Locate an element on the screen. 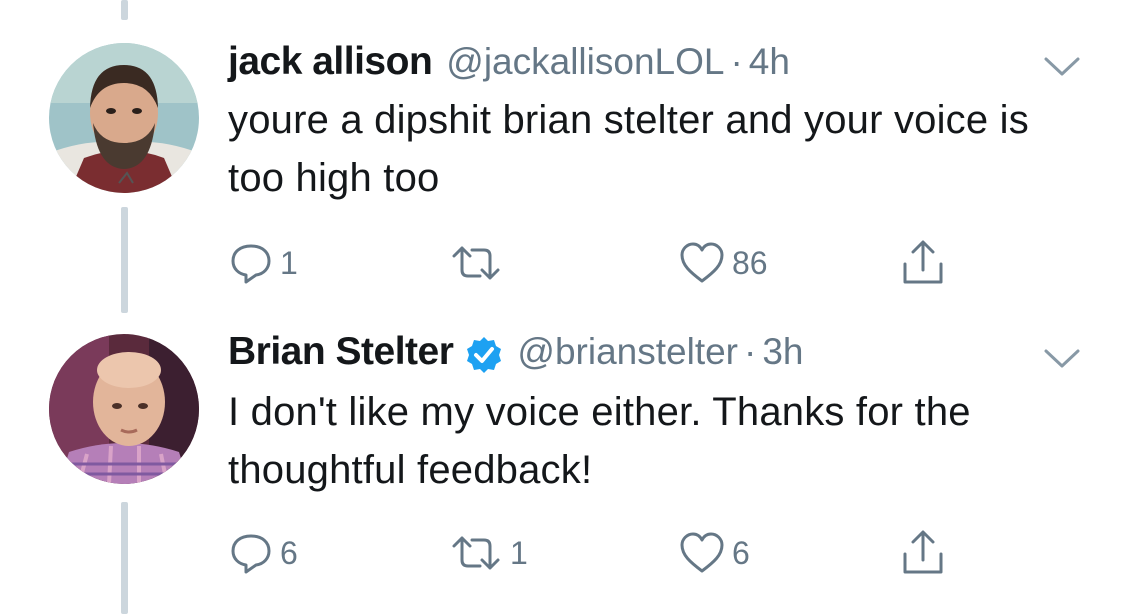  retweet-button is located at coordinates (479, 263).